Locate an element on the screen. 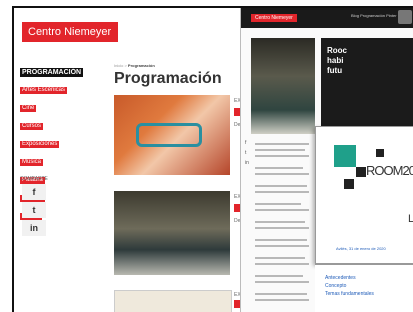  breadcrumb-home: Inicio > is located at coordinates (120, 65).